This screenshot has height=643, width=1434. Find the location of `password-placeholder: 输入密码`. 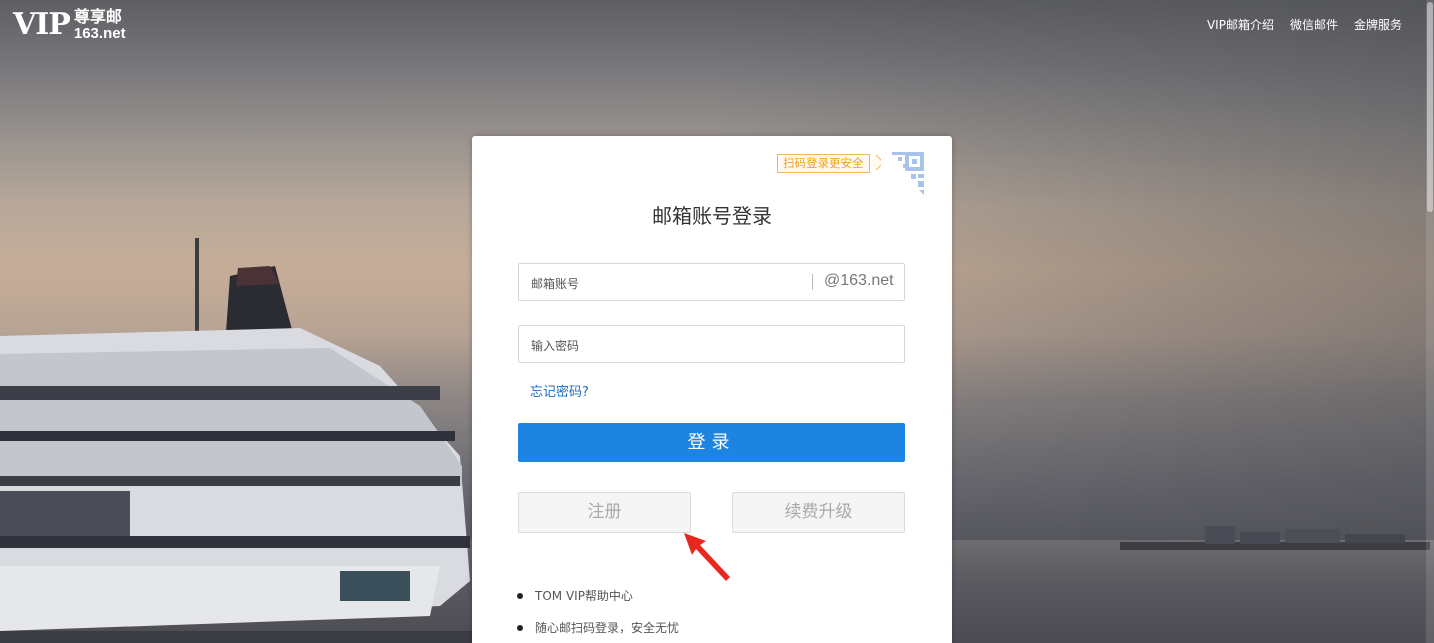

password-placeholder: 输入密码 is located at coordinates (555, 346).